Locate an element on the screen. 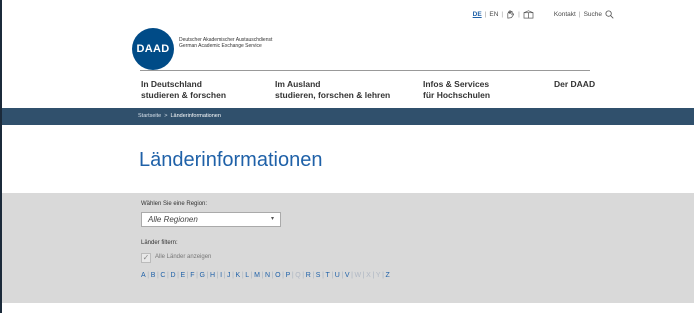 This screenshot has height=313, width=694. nav-line1: Der DAAD is located at coordinates (575, 84).